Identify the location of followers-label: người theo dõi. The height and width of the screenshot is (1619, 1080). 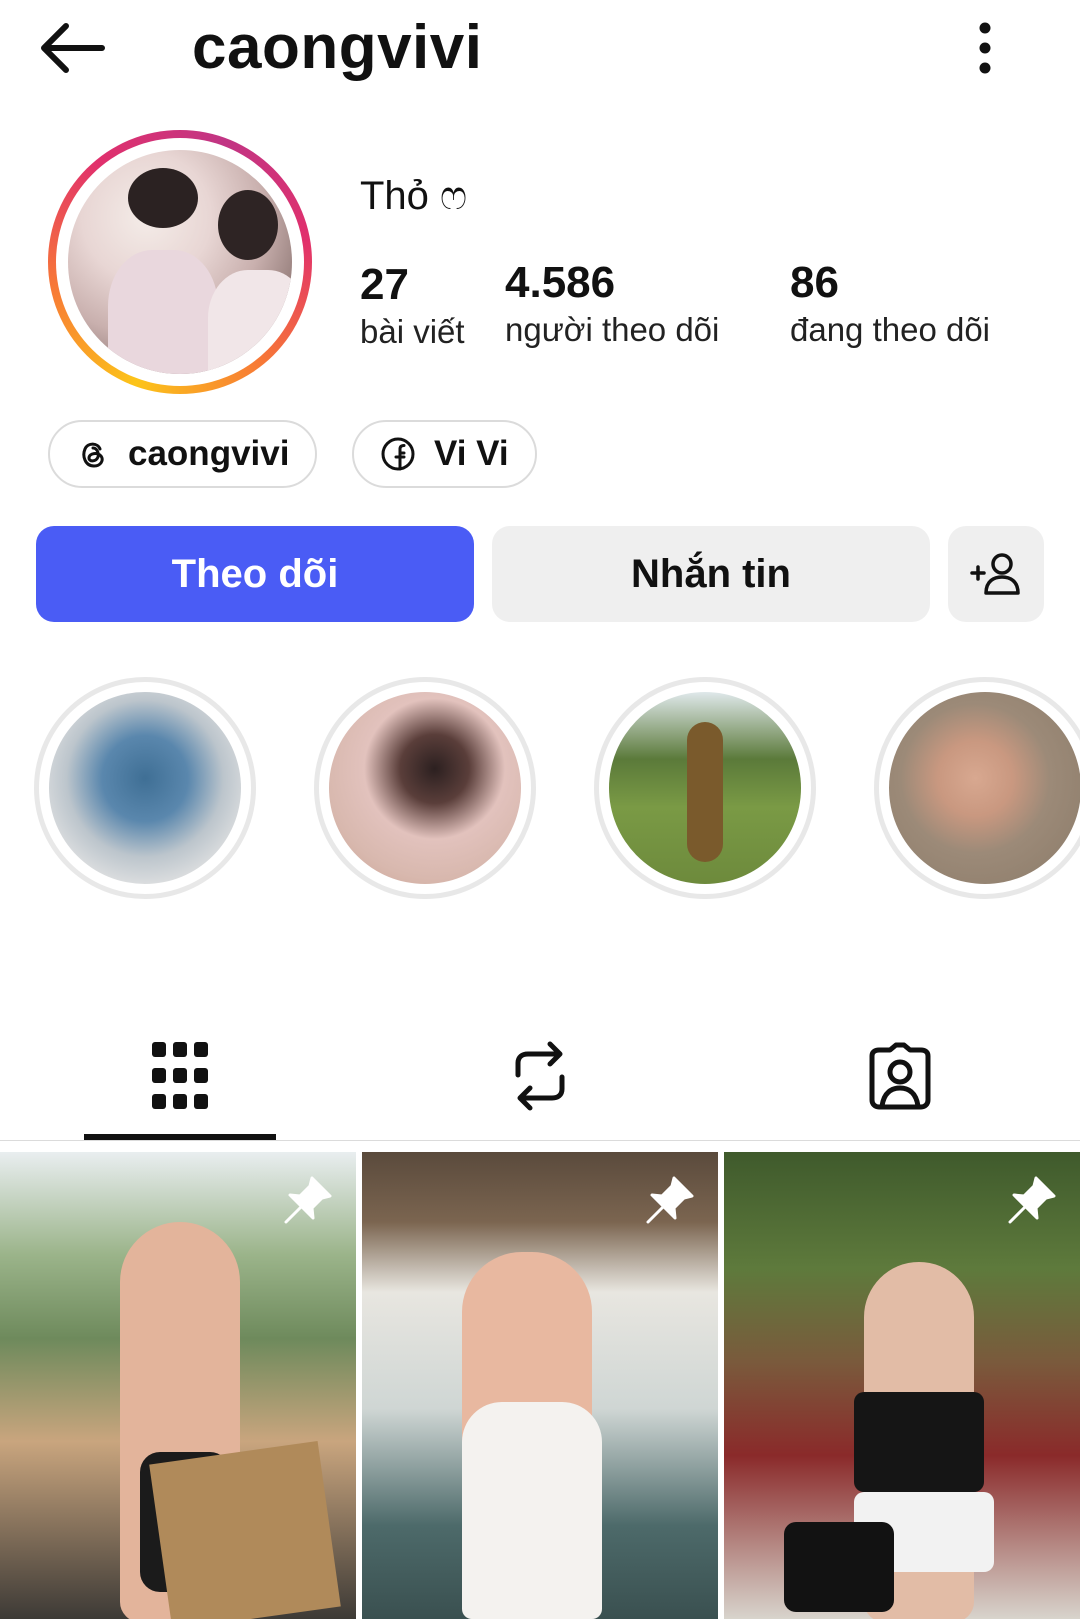
(612, 329).